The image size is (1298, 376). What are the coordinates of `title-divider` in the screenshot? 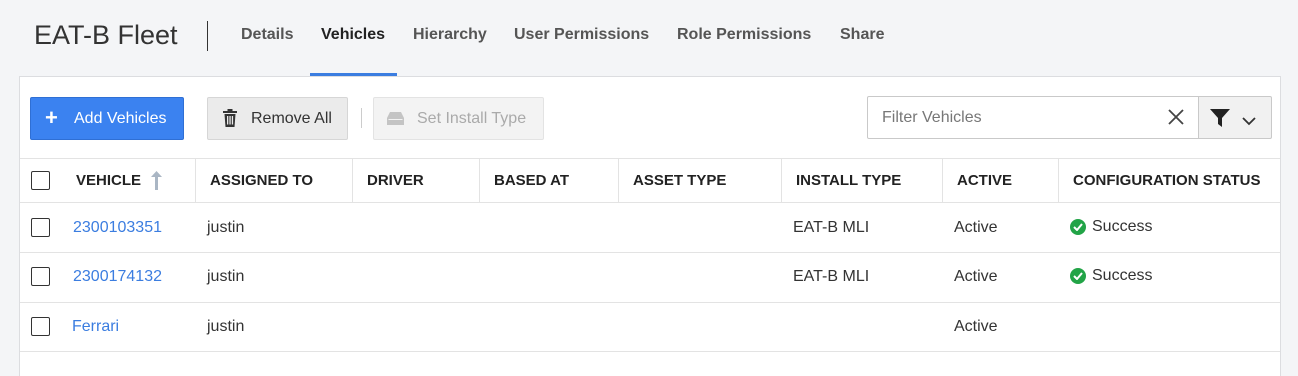 It's located at (207, 36).